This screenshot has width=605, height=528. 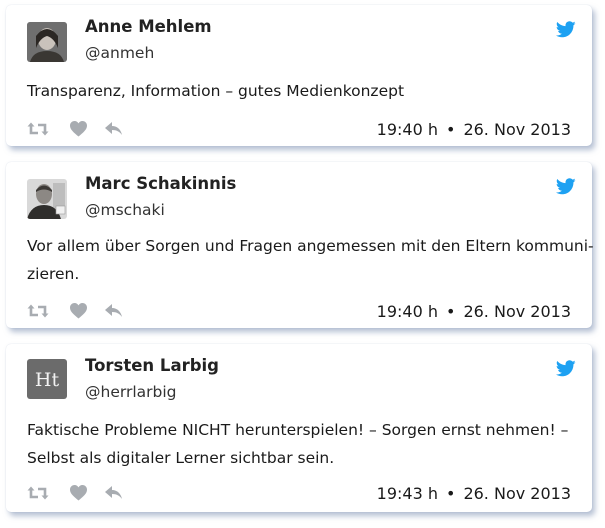 I want to click on author-name: Torsten Larbig, so click(x=152, y=365).